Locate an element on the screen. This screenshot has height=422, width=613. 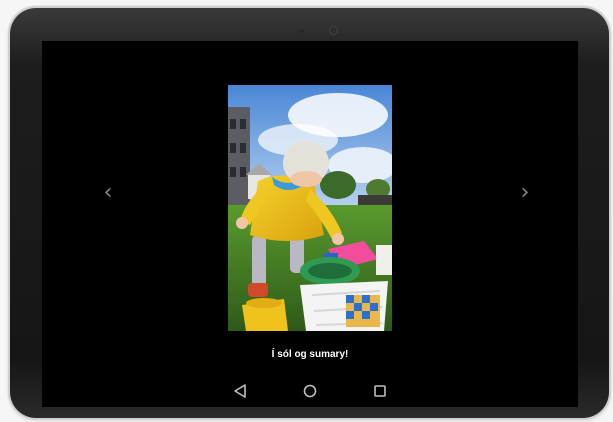
back-triangle-icon is located at coordinates (240, 391).